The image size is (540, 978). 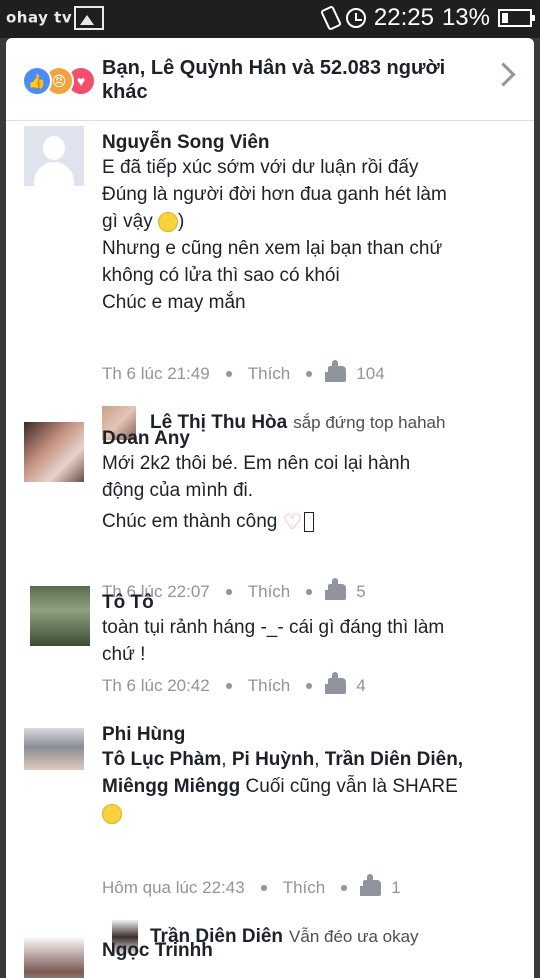 I want to click on status-bar: ohay tv 22:25 13%, so click(x=270, y=19).